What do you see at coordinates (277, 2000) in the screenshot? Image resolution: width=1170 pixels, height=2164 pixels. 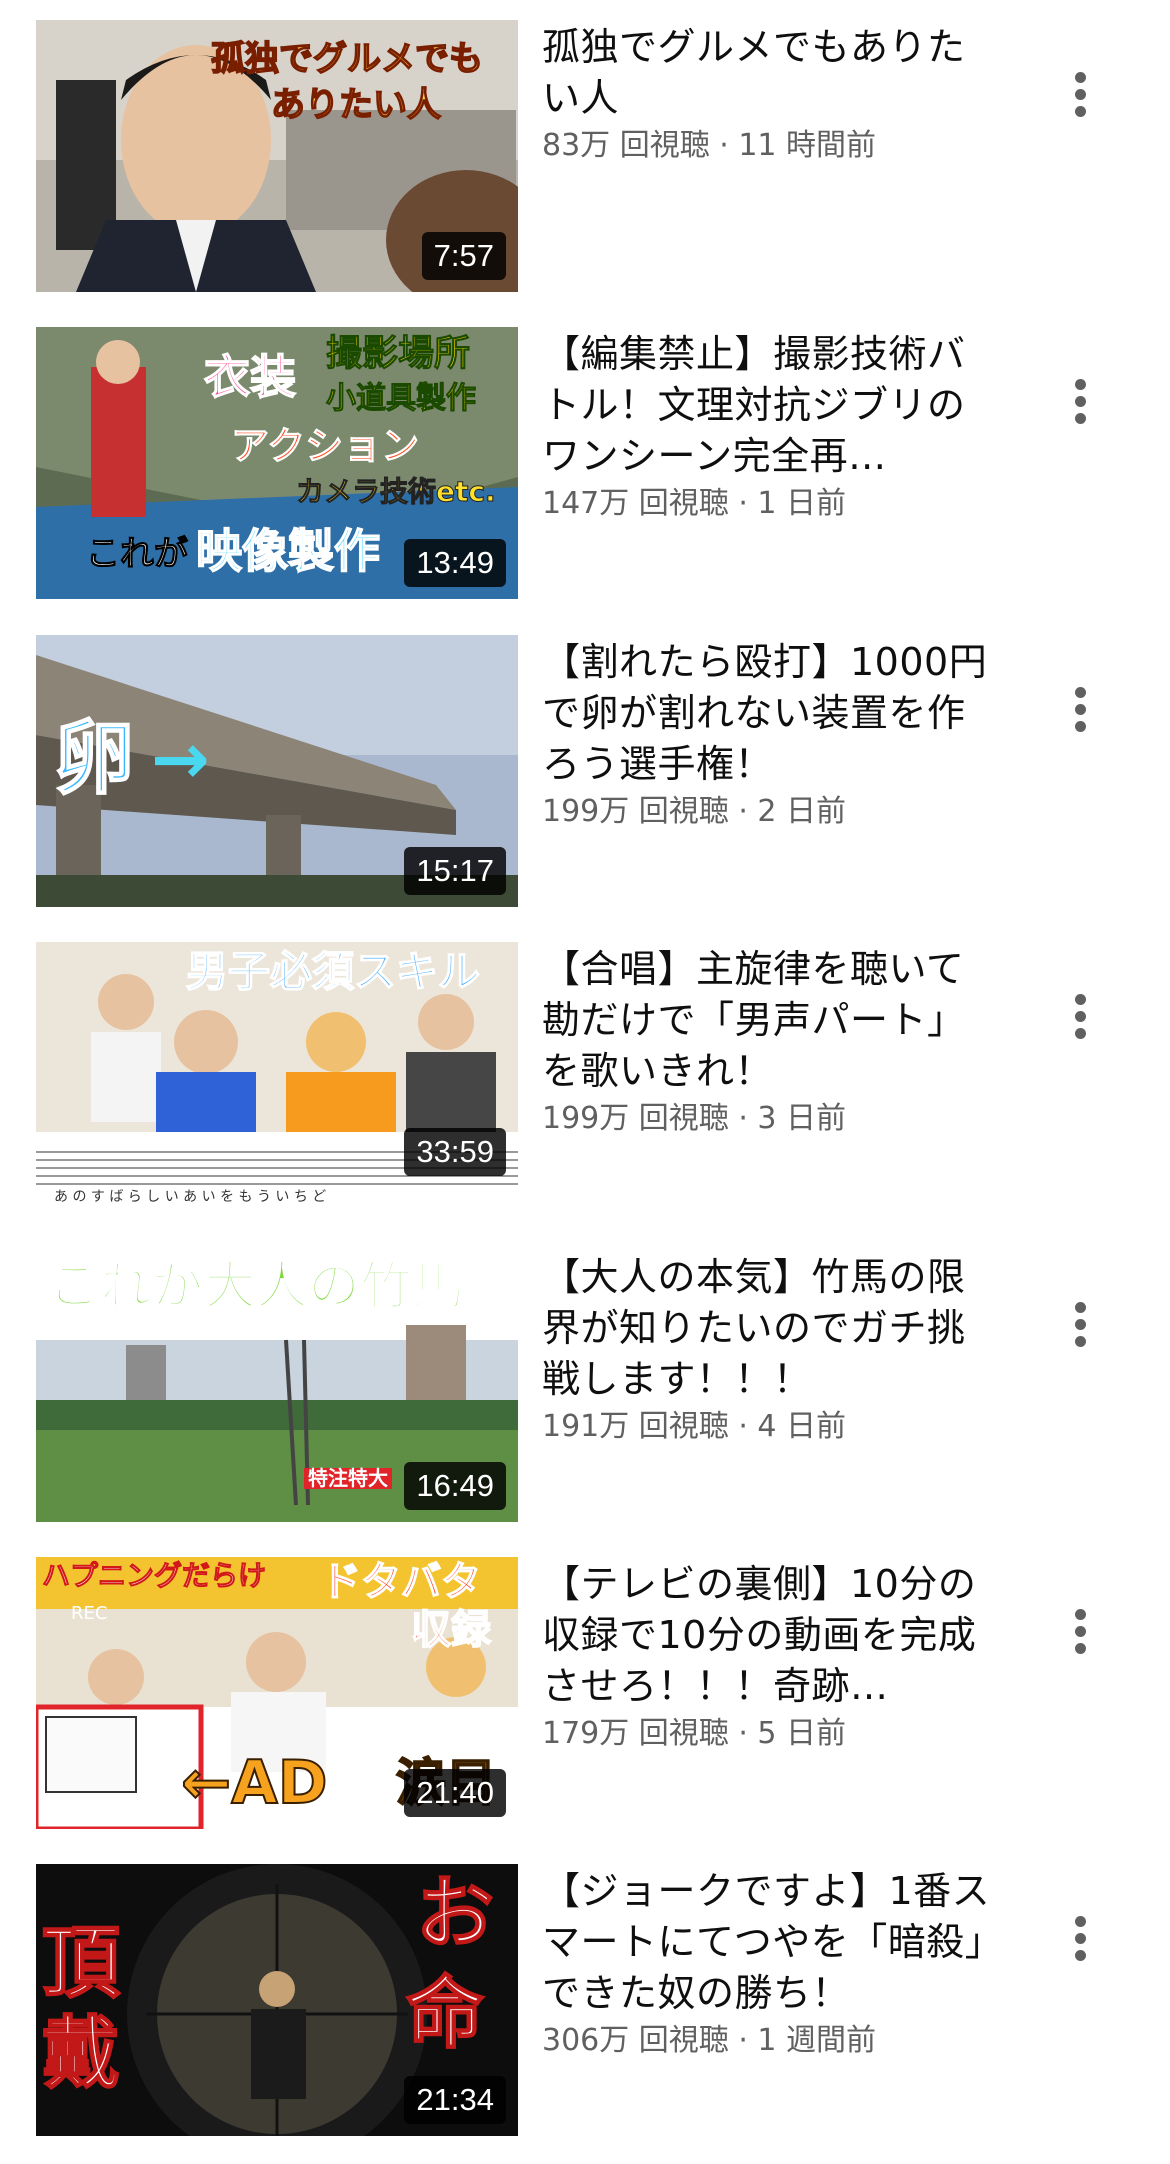 I see `video-thumbnail: 頂 戴 お 命 21:34` at bounding box center [277, 2000].